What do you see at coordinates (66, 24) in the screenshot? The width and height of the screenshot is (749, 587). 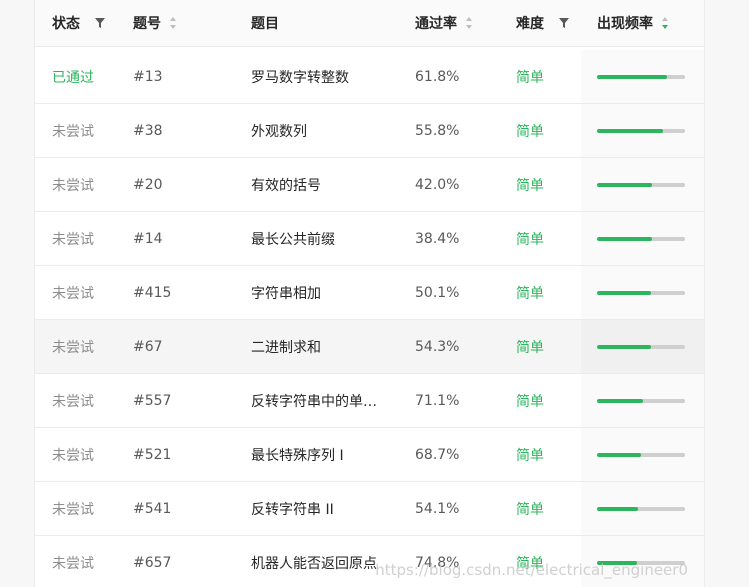 I see `column-header-label: 状态` at bounding box center [66, 24].